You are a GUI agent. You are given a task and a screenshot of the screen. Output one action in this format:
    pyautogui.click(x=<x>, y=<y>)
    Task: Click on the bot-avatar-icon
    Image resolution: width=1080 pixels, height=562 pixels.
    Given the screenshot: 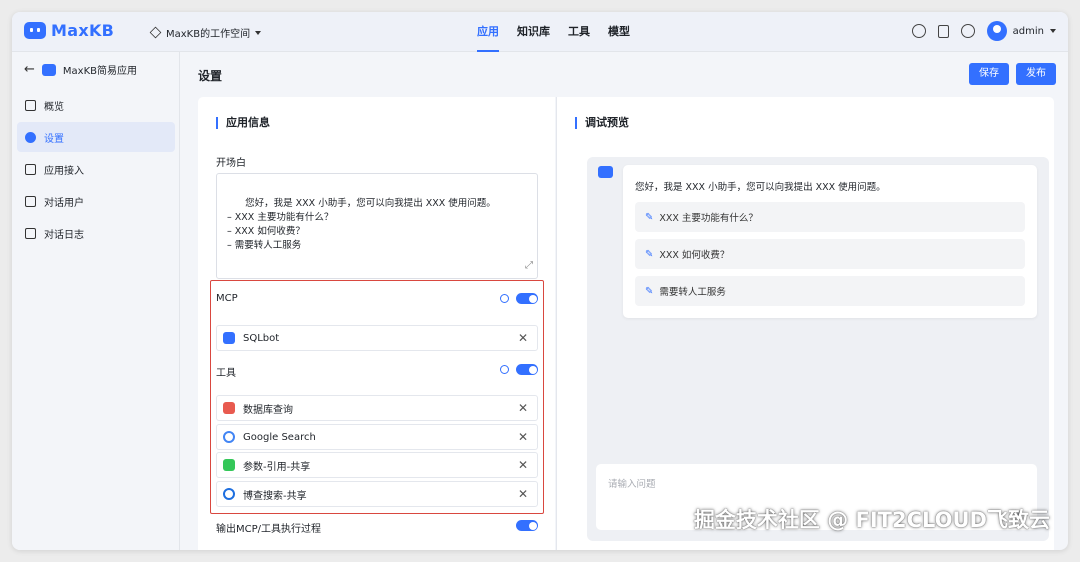 What is the action you would take?
    pyautogui.click(x=605, y=172)
    